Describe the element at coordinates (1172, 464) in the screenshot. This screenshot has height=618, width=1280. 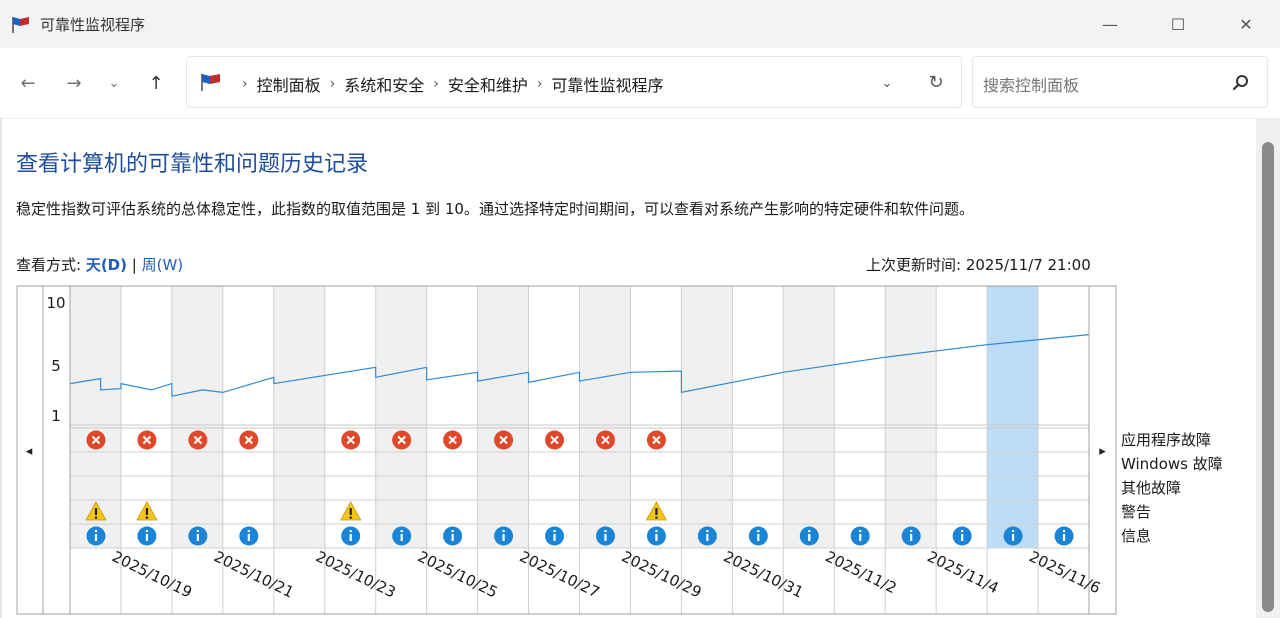
I see `event-row-label: Windows 故障` at that location.